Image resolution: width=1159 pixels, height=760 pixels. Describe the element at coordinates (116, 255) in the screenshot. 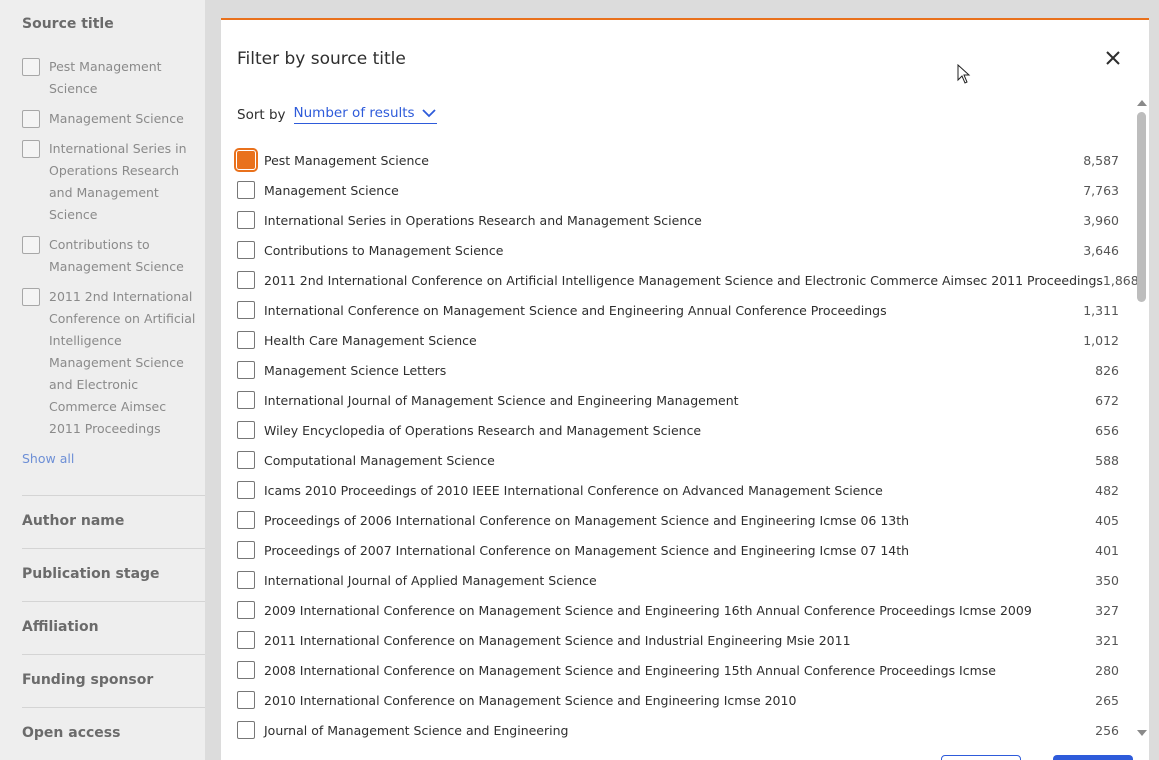

I see `sidebar-source-item-label: Contributions to Management Science` at that location.